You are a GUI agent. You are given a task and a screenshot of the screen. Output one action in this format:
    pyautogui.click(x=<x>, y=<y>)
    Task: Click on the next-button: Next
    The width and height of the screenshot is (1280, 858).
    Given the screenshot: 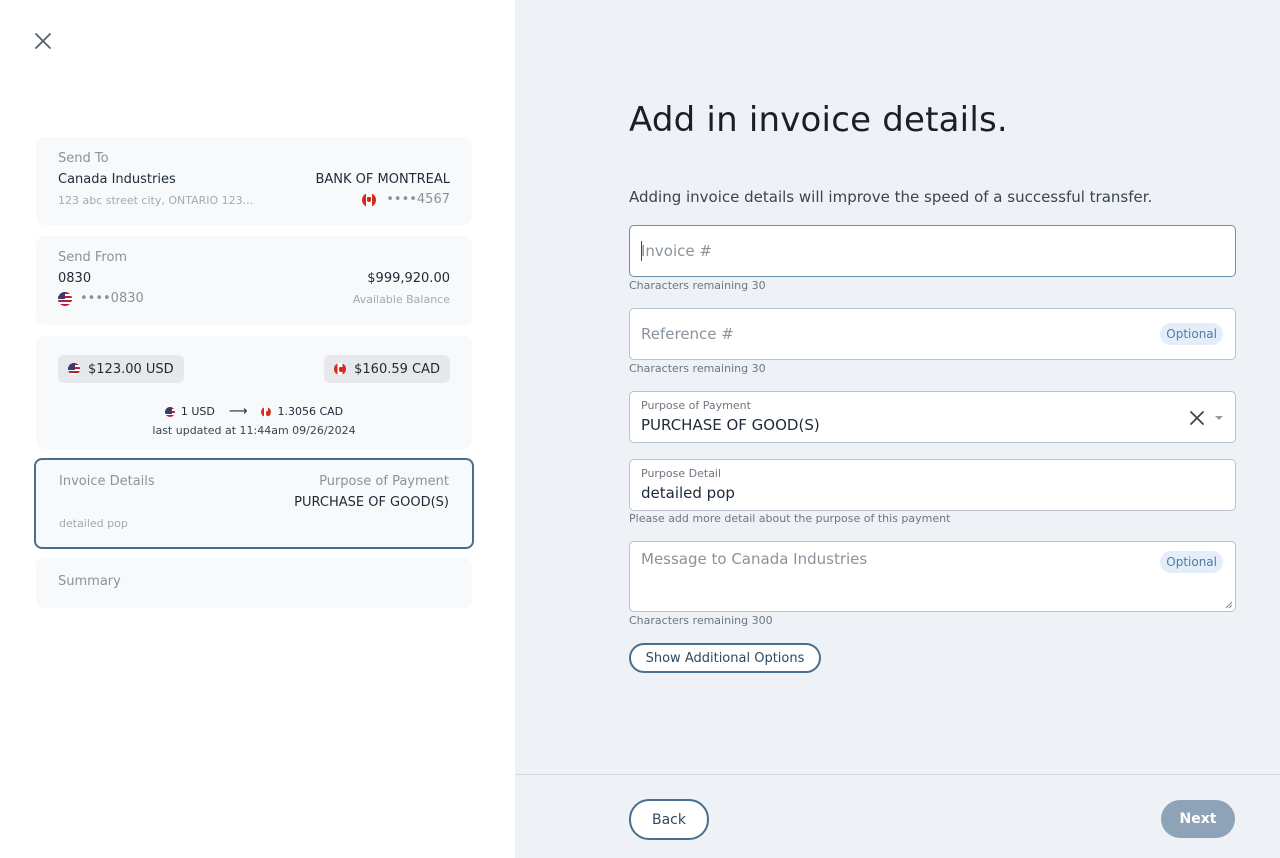 What is the action you would take?
    pyautogui.click(x=1198, y=819)
    